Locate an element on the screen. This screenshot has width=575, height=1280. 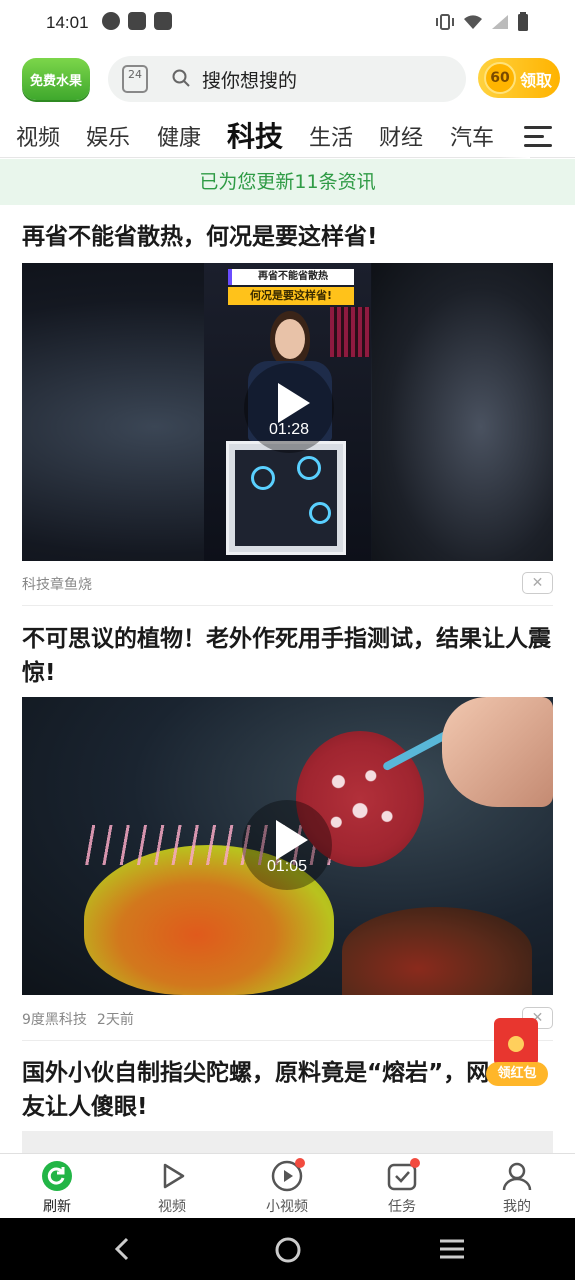
dismiss-button: ✕ is located at coordinates (537, 583).